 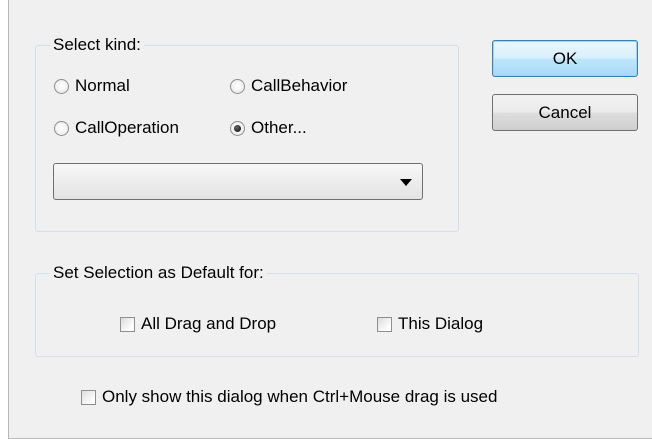 I want to click on radio-callbehavior: CallBehavior, so click(x=288, y=86).